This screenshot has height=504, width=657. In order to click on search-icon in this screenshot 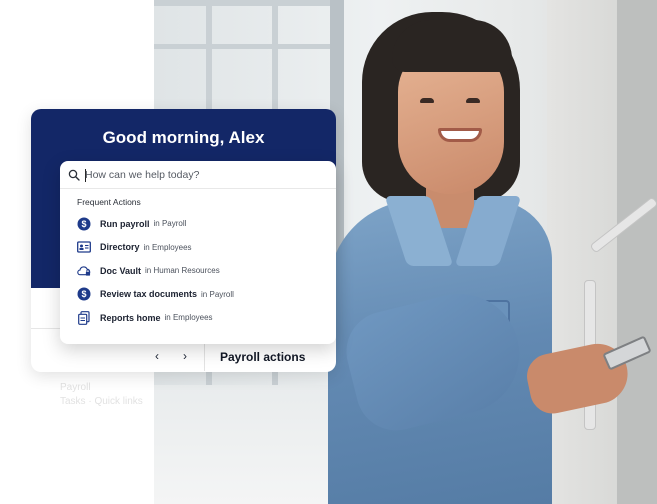, I will do `click(74, 175)`.